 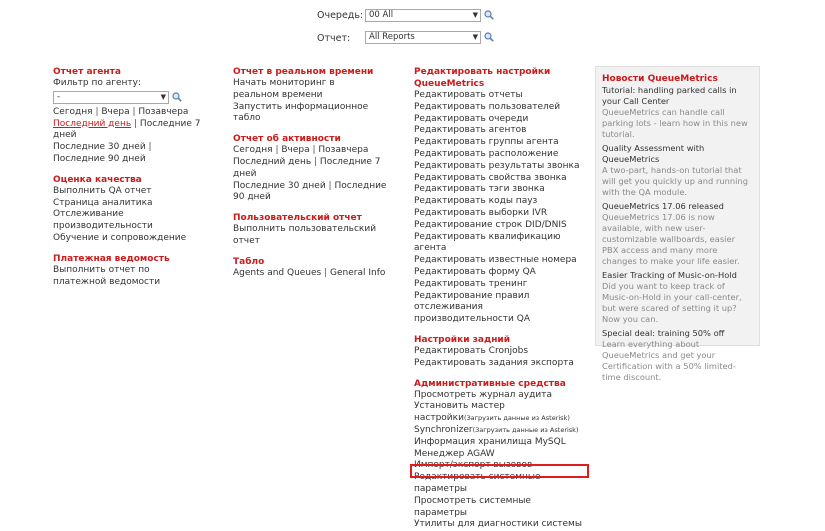 I want to click on edit-locations-link: Редактировать расположение, so click(x=499, y=155).